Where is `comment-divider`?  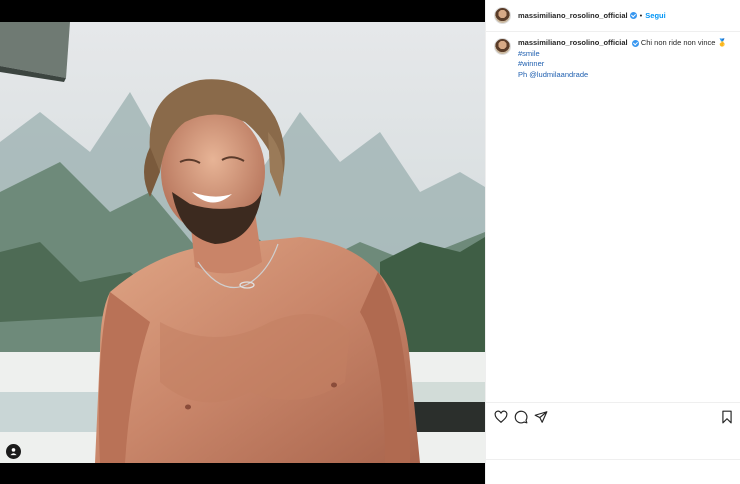 comment-divider is located at coordinates (613, 459).